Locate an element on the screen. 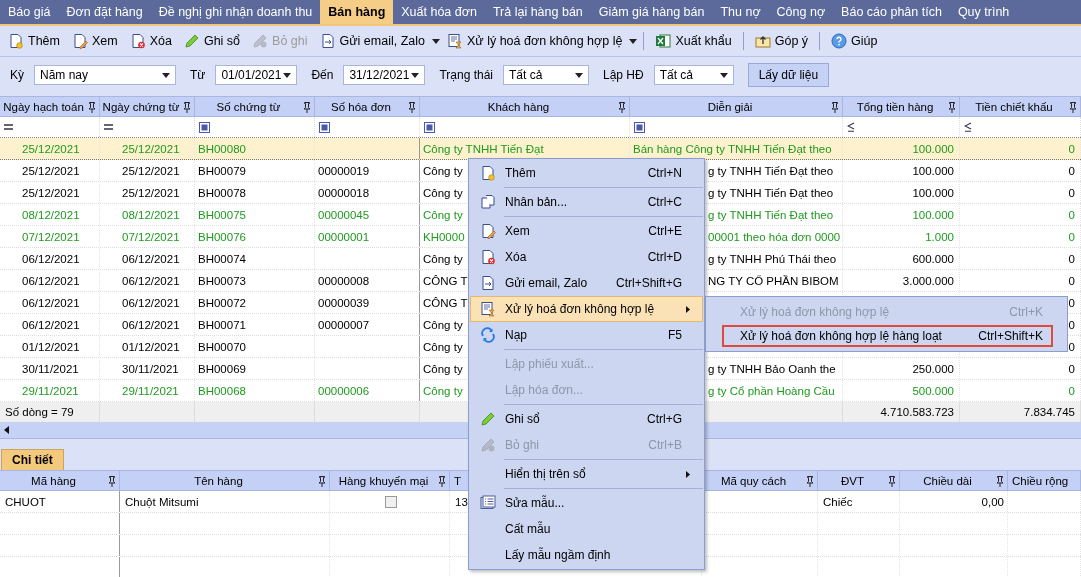 Image resolution: width=1081 pixels, height=577 pixels. table-cell: 00000007 is located at coordinates (344, 324).